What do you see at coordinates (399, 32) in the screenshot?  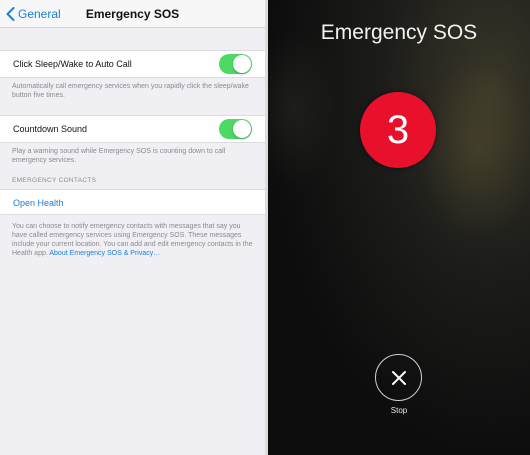 I see `sos-title: Emergency SOS` at bounding box center [399, 32].